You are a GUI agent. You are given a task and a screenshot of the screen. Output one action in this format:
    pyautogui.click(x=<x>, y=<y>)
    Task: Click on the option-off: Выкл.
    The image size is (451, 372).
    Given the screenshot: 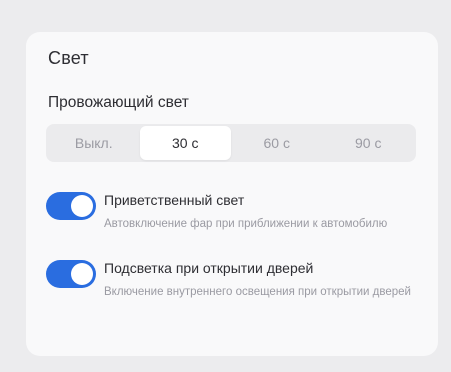 What is the action you would take?
    pyautogui.click(x=94, y=143)
    